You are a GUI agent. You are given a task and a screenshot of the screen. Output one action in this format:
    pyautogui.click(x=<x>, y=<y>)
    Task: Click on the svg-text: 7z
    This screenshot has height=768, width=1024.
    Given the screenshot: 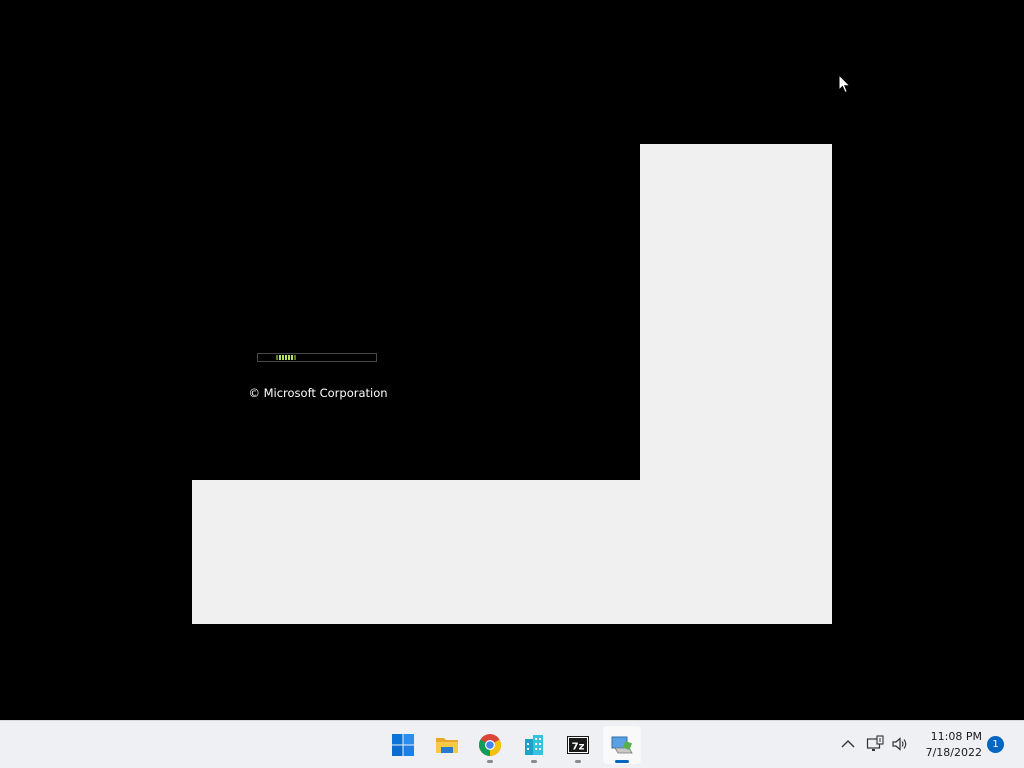 What is the action you would take?
    pyautogui.click(x=578, y=747)
    